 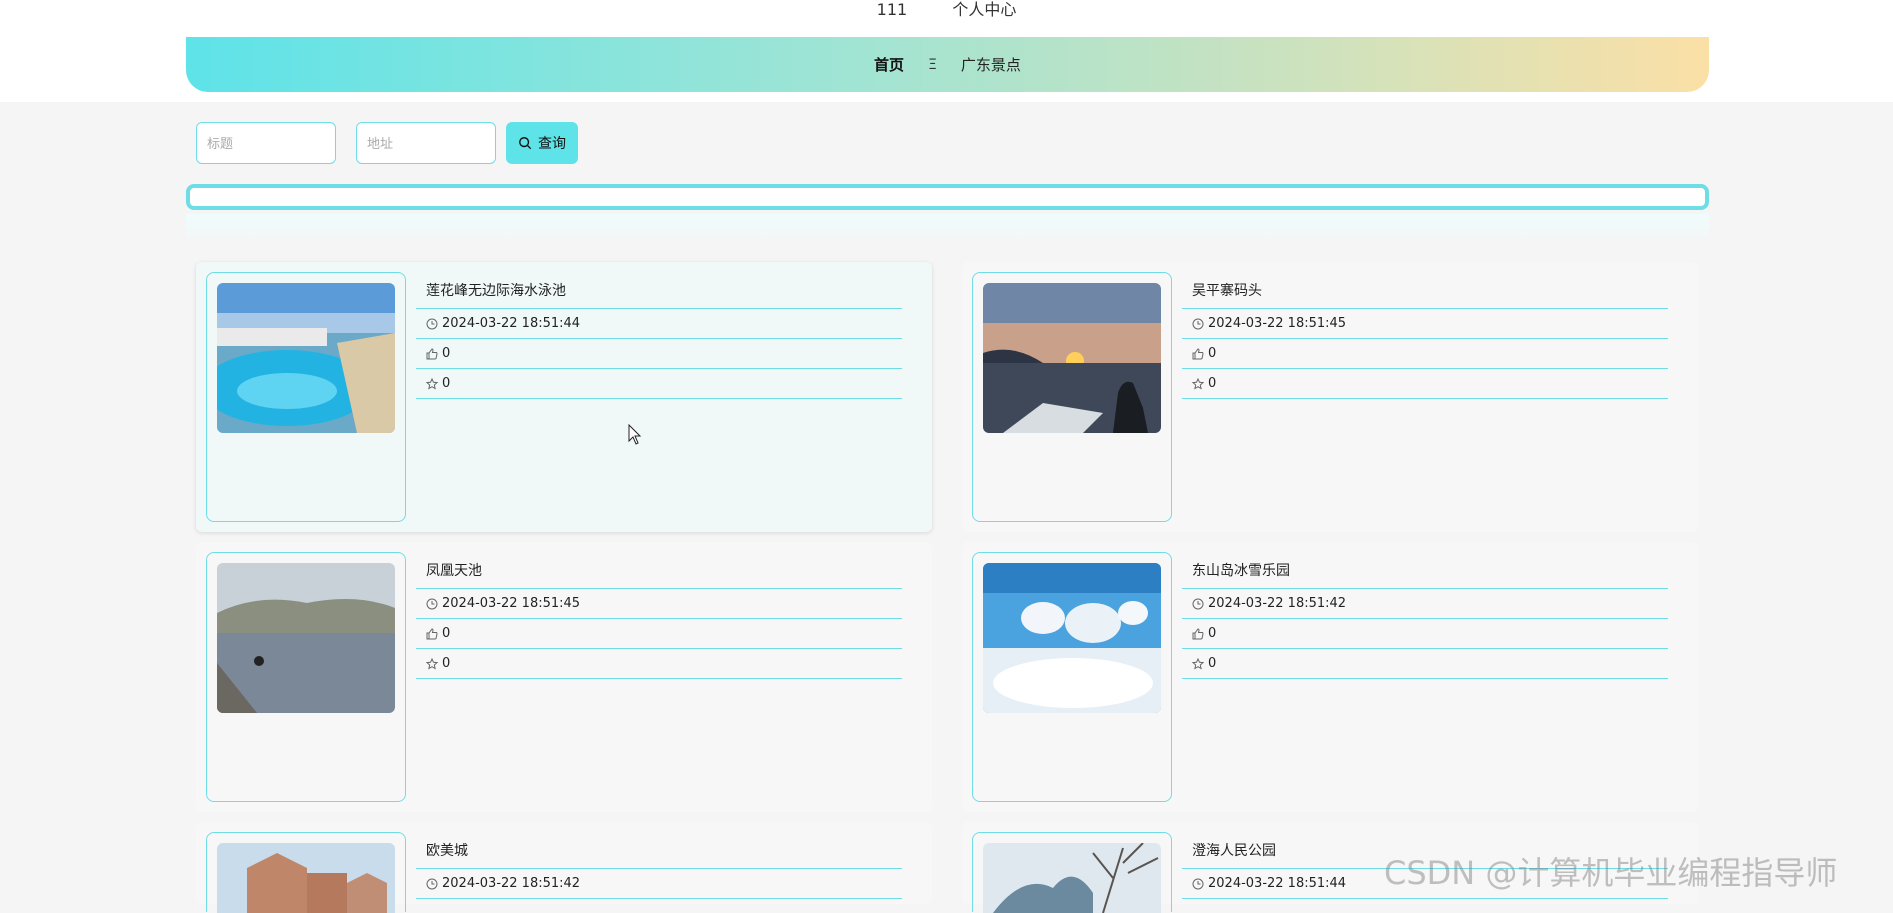 I want to click on top-header: 111 个人中心 首页 Ξ 广东景点, so click(x=946, y=51).